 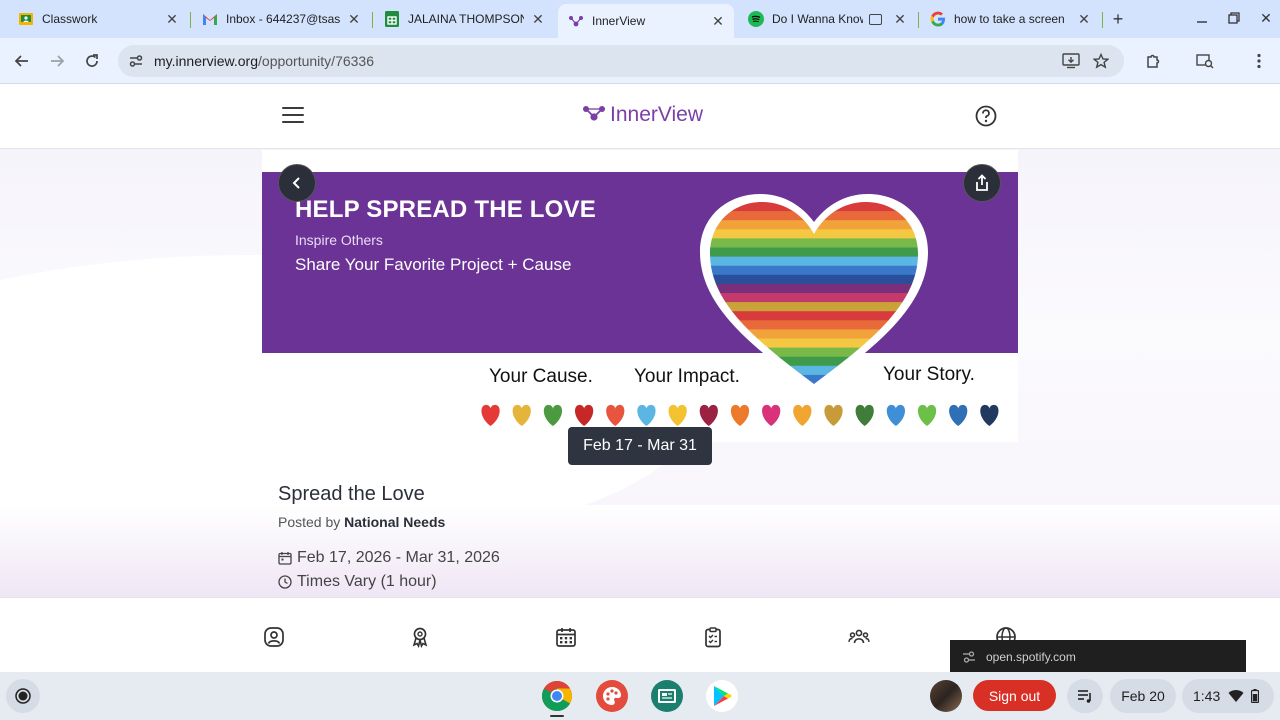 I want to click on calendar-icon, so click(x=566, y=637).